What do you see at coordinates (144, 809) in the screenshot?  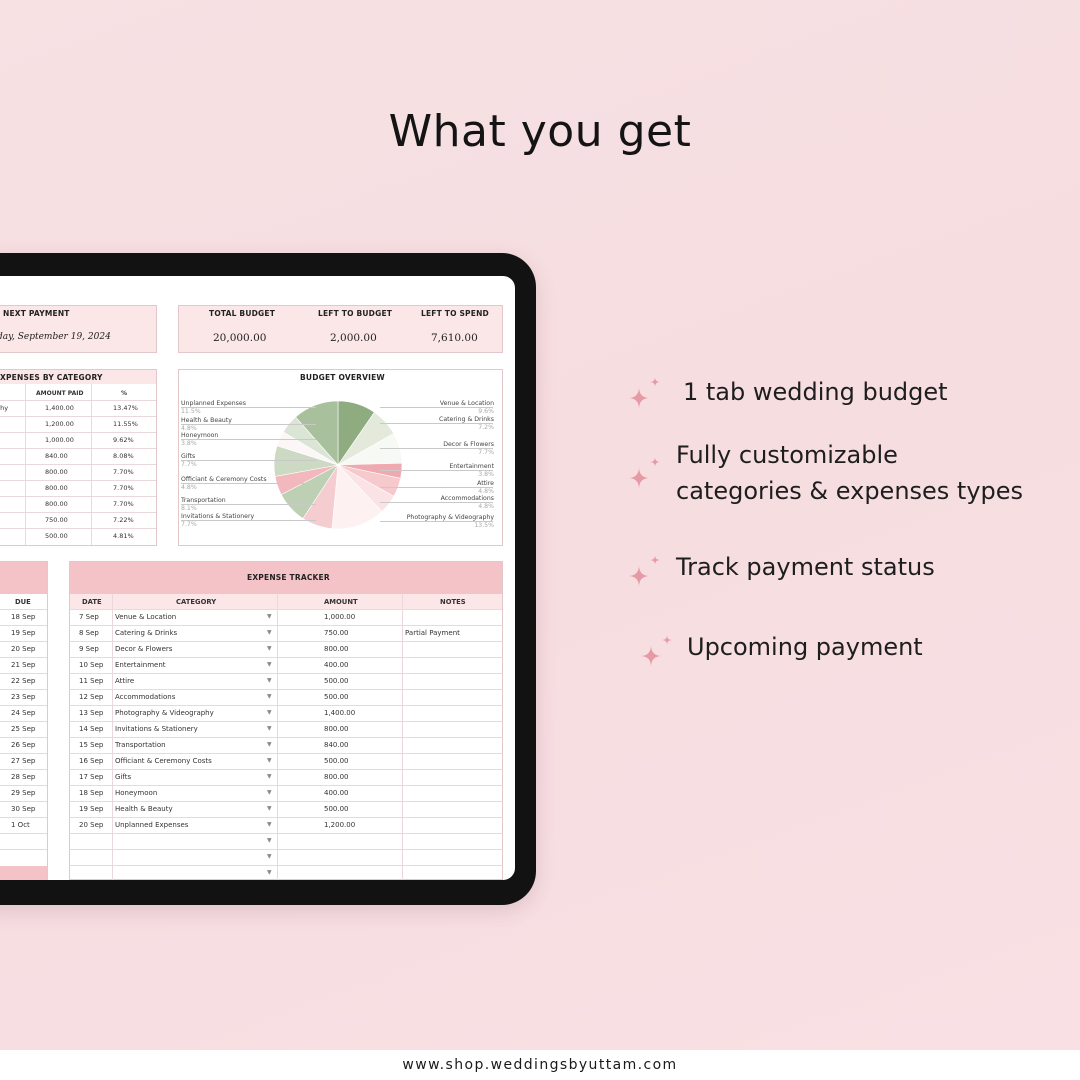 I see `category-cell: Health & Beauty` at bounding box center [144, 809].